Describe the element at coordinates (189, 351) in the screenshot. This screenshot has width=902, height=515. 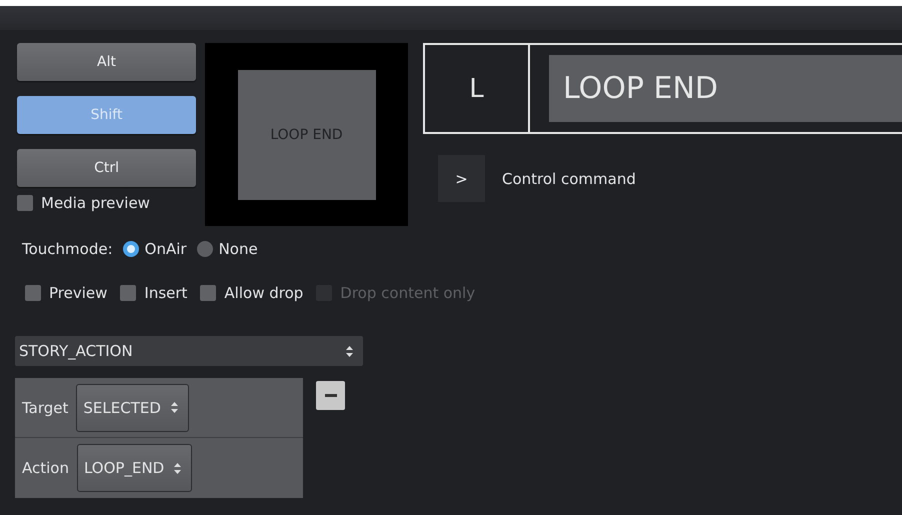
I see `action-type-dropdown: STORY_ACTION` at that location.